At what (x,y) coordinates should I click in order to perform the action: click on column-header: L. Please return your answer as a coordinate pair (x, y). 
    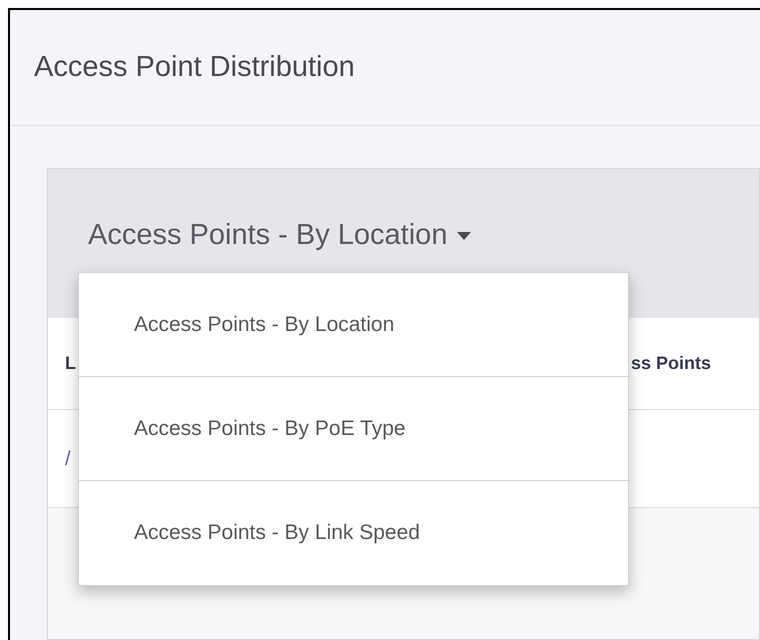
    Looking at the image, I should click on (71, 363).